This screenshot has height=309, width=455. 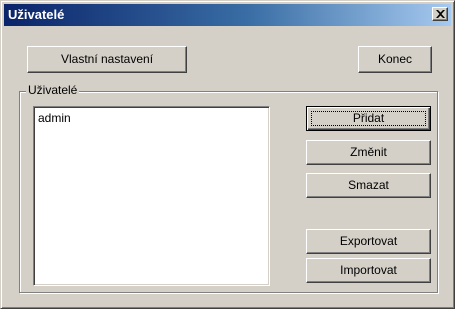 I want to click on delete-button: Smazat, so click(x=368, y=185).